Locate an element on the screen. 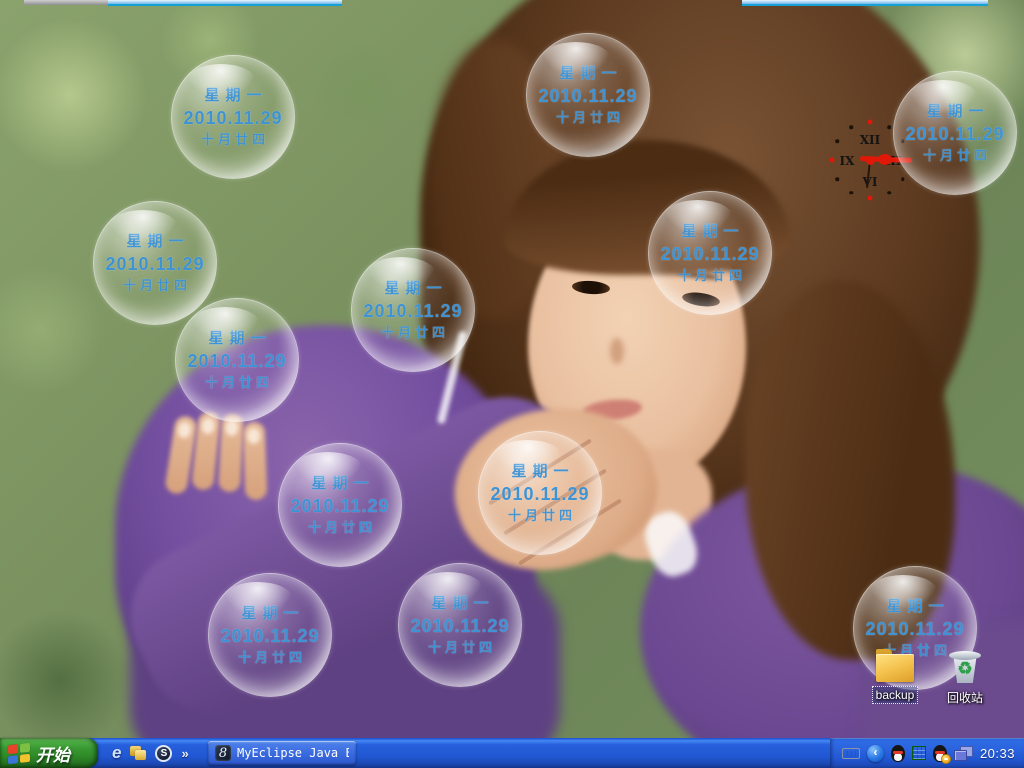 The image size is (1024, 768). clock-numeral-6: VI is located at coordinates (870, 182).